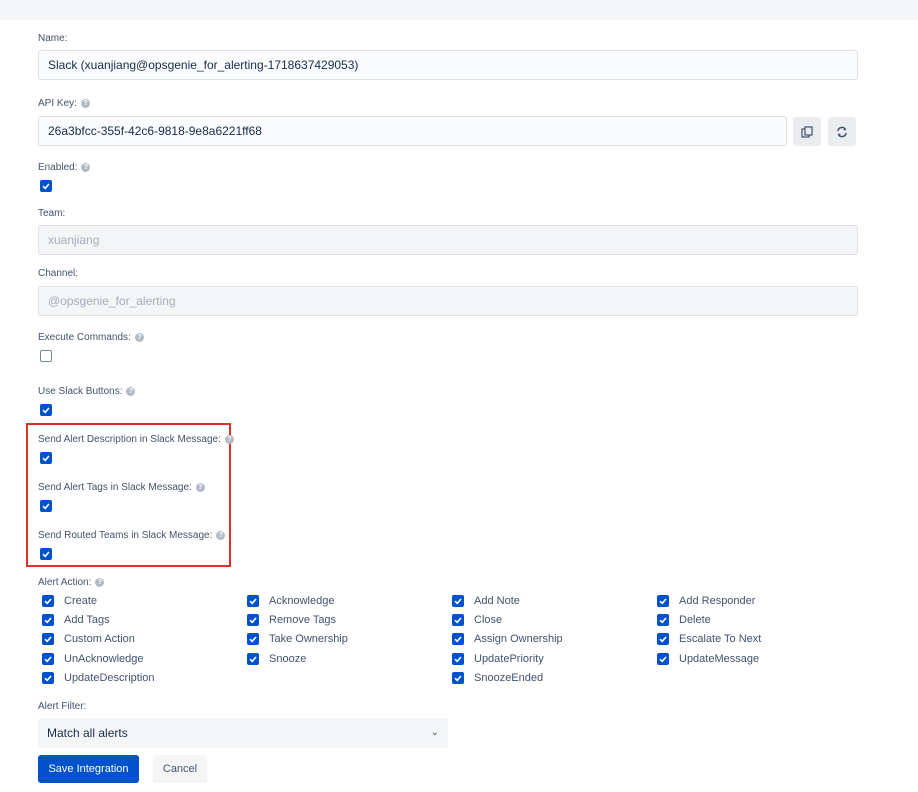 The height and width of the screenshot is (792, 918). Describe the element at coordinates (706, 601) in the screenshot. I see `alert-action-add-responder: Add Responder` at that location.